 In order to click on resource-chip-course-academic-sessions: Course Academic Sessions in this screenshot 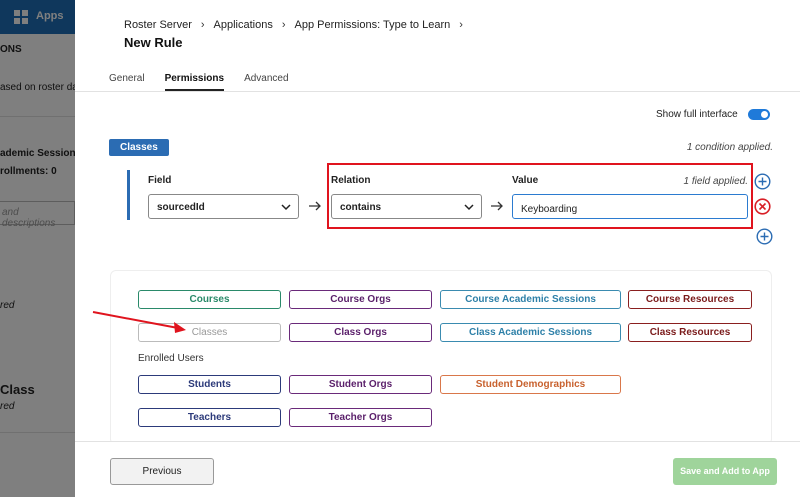, I will do `click(530, 299)`.